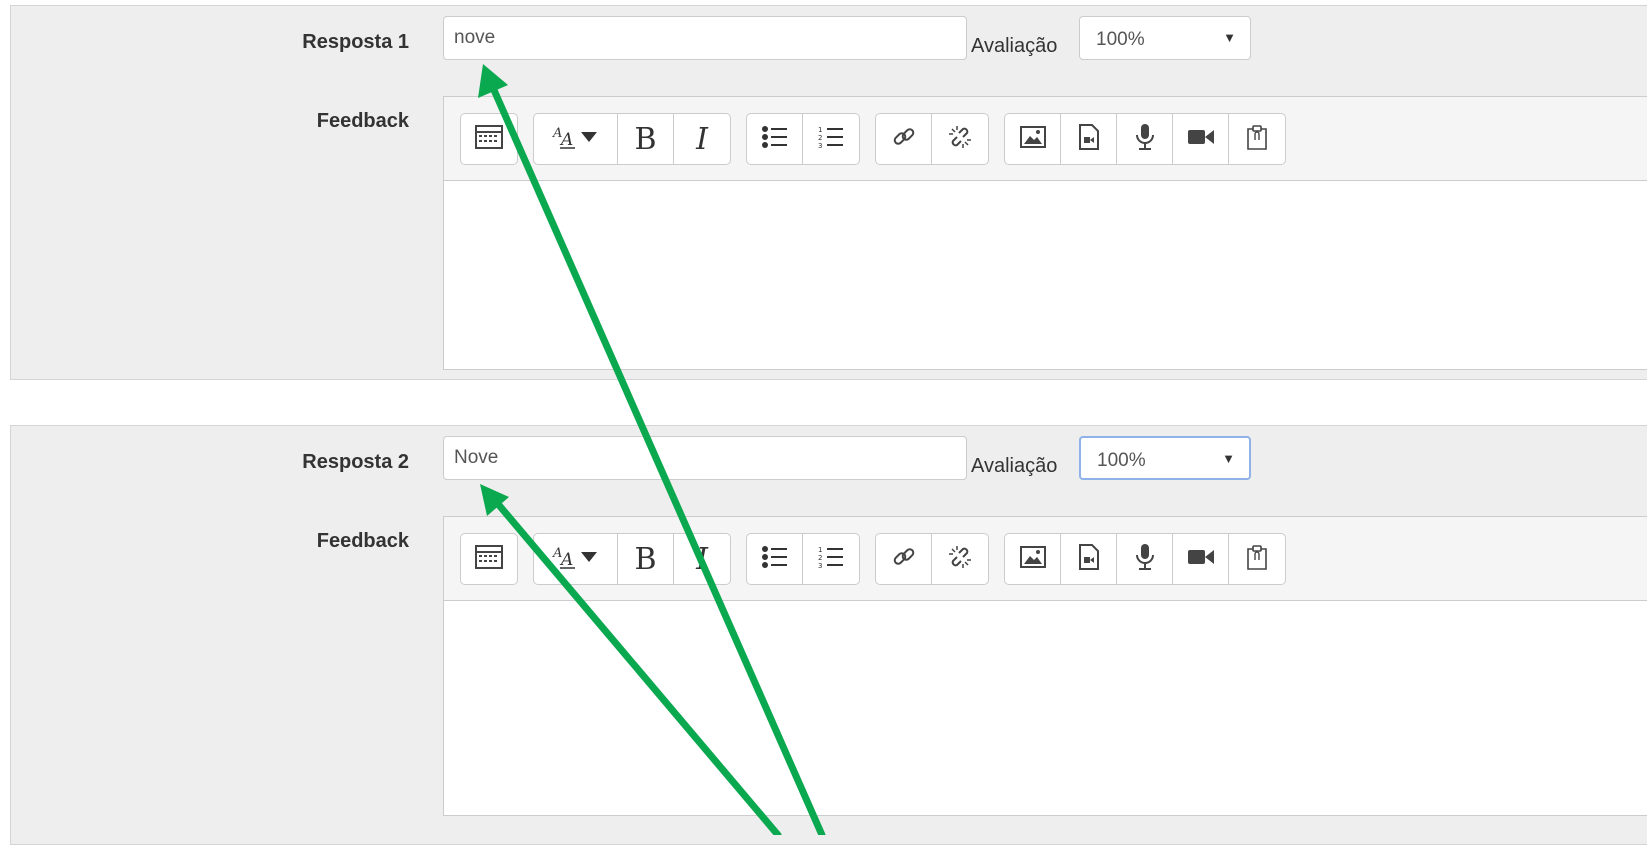 This screenshot has height=845, width=1647. I want to click on answer-label: Resposta 2, so click(355, 462).